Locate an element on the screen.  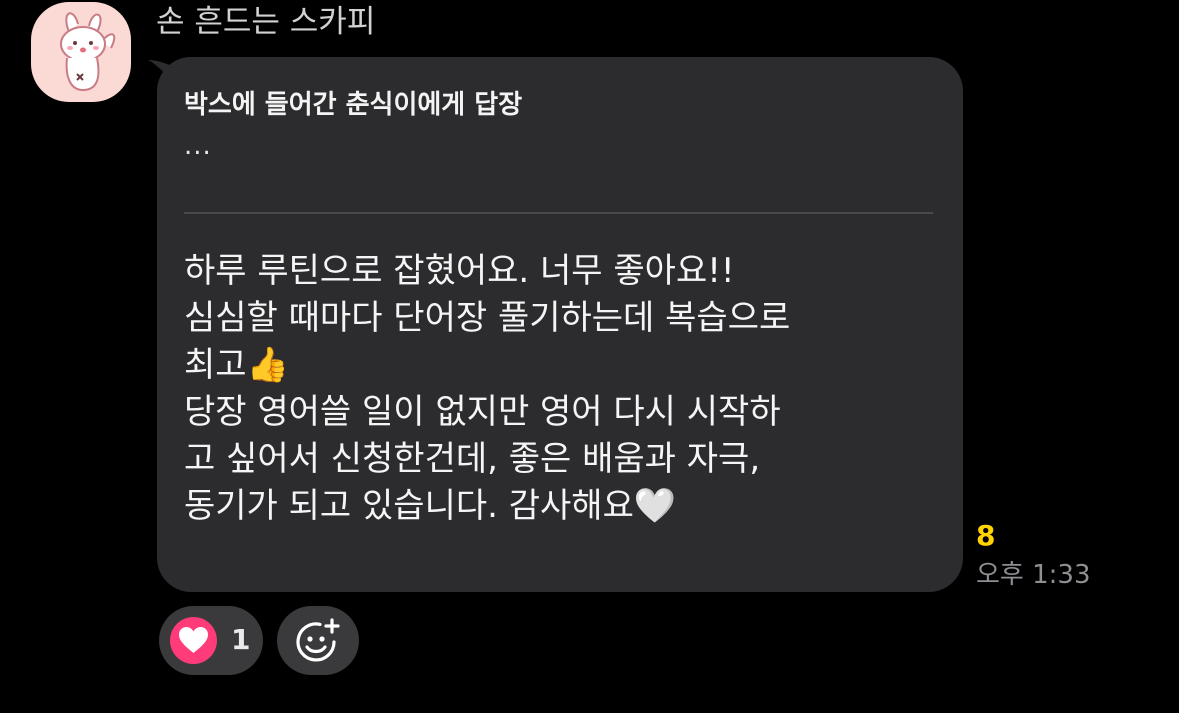
message-line: 고 싶어서 신청한건데, 좋은 배움과 자극, is located at coordinates (472, 459).